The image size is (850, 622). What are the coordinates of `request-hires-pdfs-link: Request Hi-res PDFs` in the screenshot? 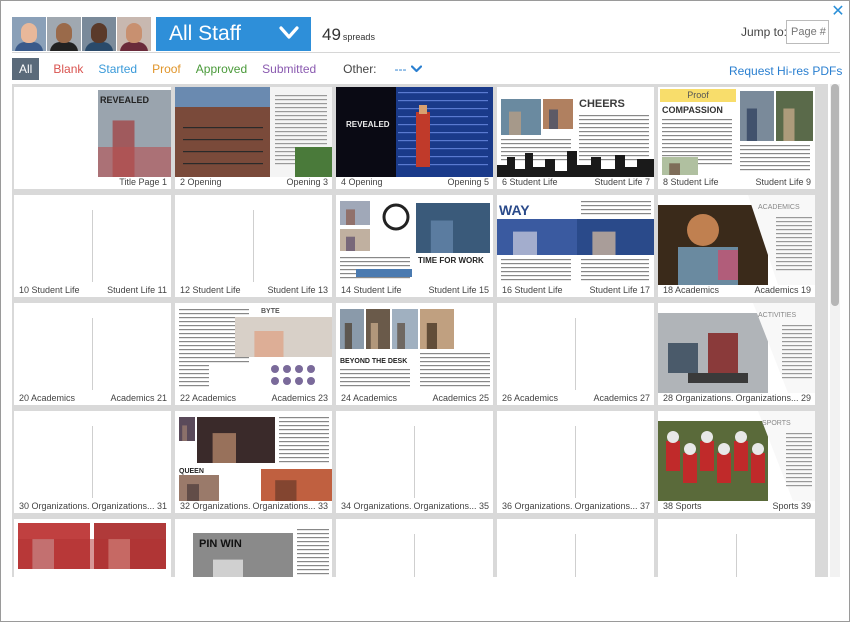 It's located at (785, 71).